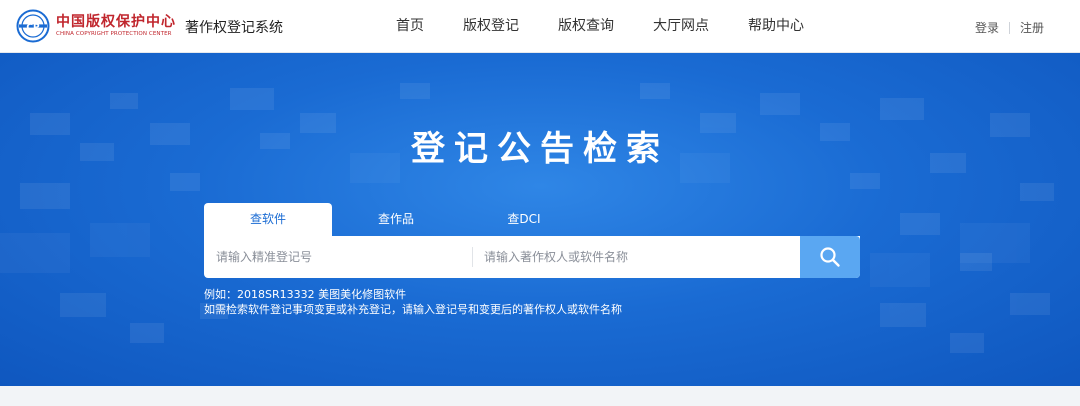 This screenshot has width=1080, height=406. Describe the element at coordinates (268, 219) in the screenshot. I see `tab-software: 查软件` at that location.